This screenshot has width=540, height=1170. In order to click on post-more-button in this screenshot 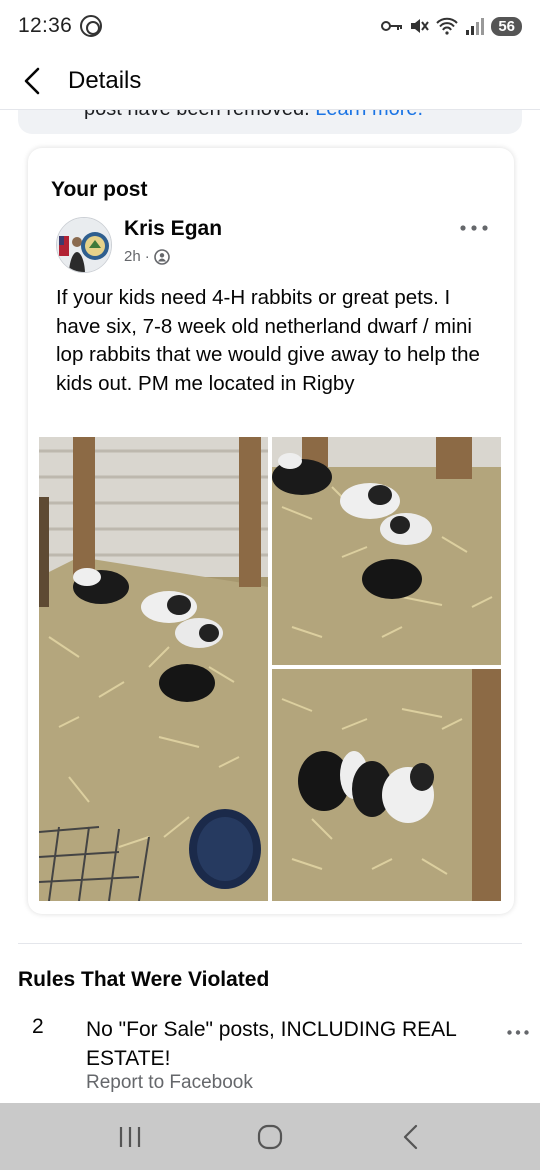, I will do `click(474, 228)`.